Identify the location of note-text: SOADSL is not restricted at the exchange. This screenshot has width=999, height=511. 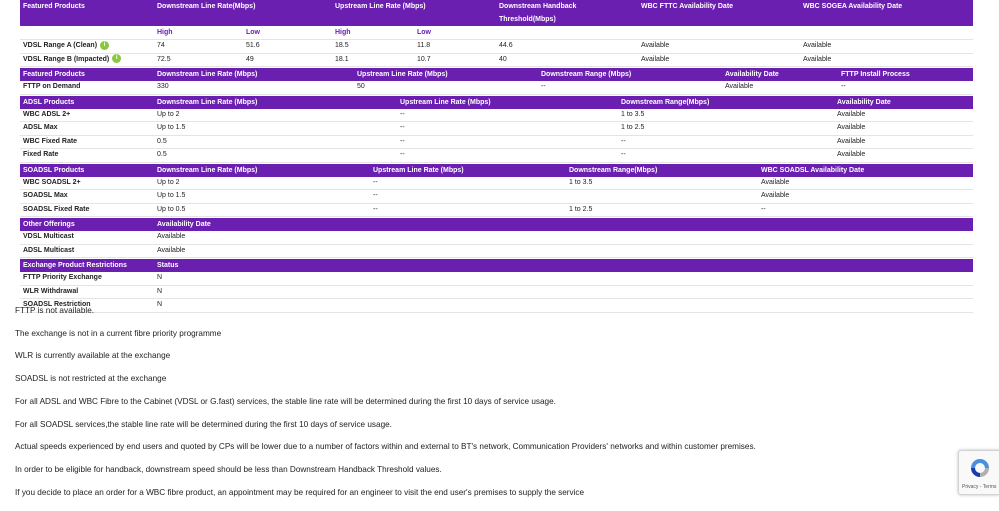
(91, 379).